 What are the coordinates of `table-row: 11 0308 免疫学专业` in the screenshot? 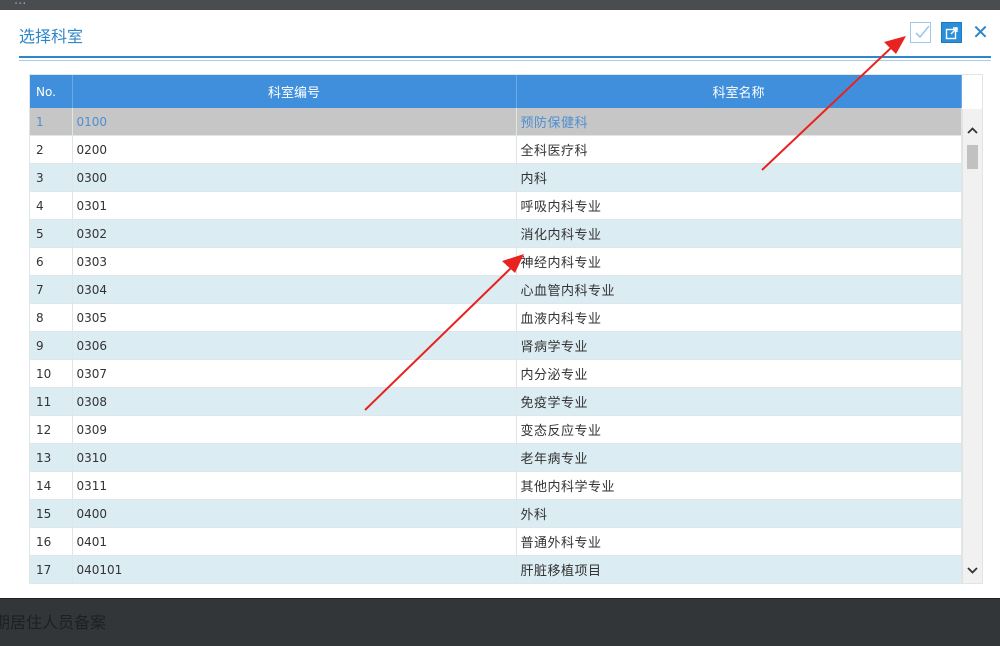 It's located at (496, 401).